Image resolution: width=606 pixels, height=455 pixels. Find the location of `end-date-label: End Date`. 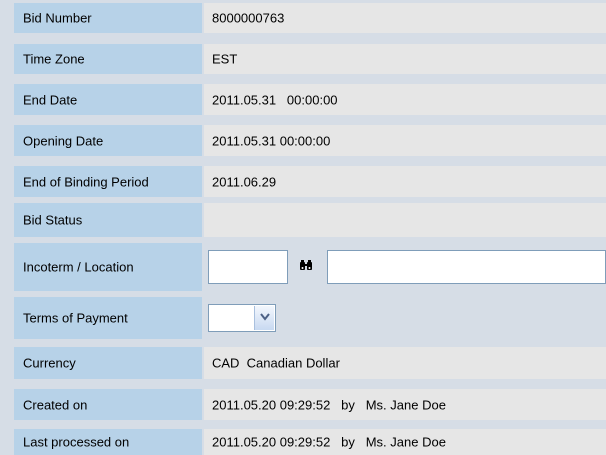

end-date-label: End Date is located at coordinates (108, 99).